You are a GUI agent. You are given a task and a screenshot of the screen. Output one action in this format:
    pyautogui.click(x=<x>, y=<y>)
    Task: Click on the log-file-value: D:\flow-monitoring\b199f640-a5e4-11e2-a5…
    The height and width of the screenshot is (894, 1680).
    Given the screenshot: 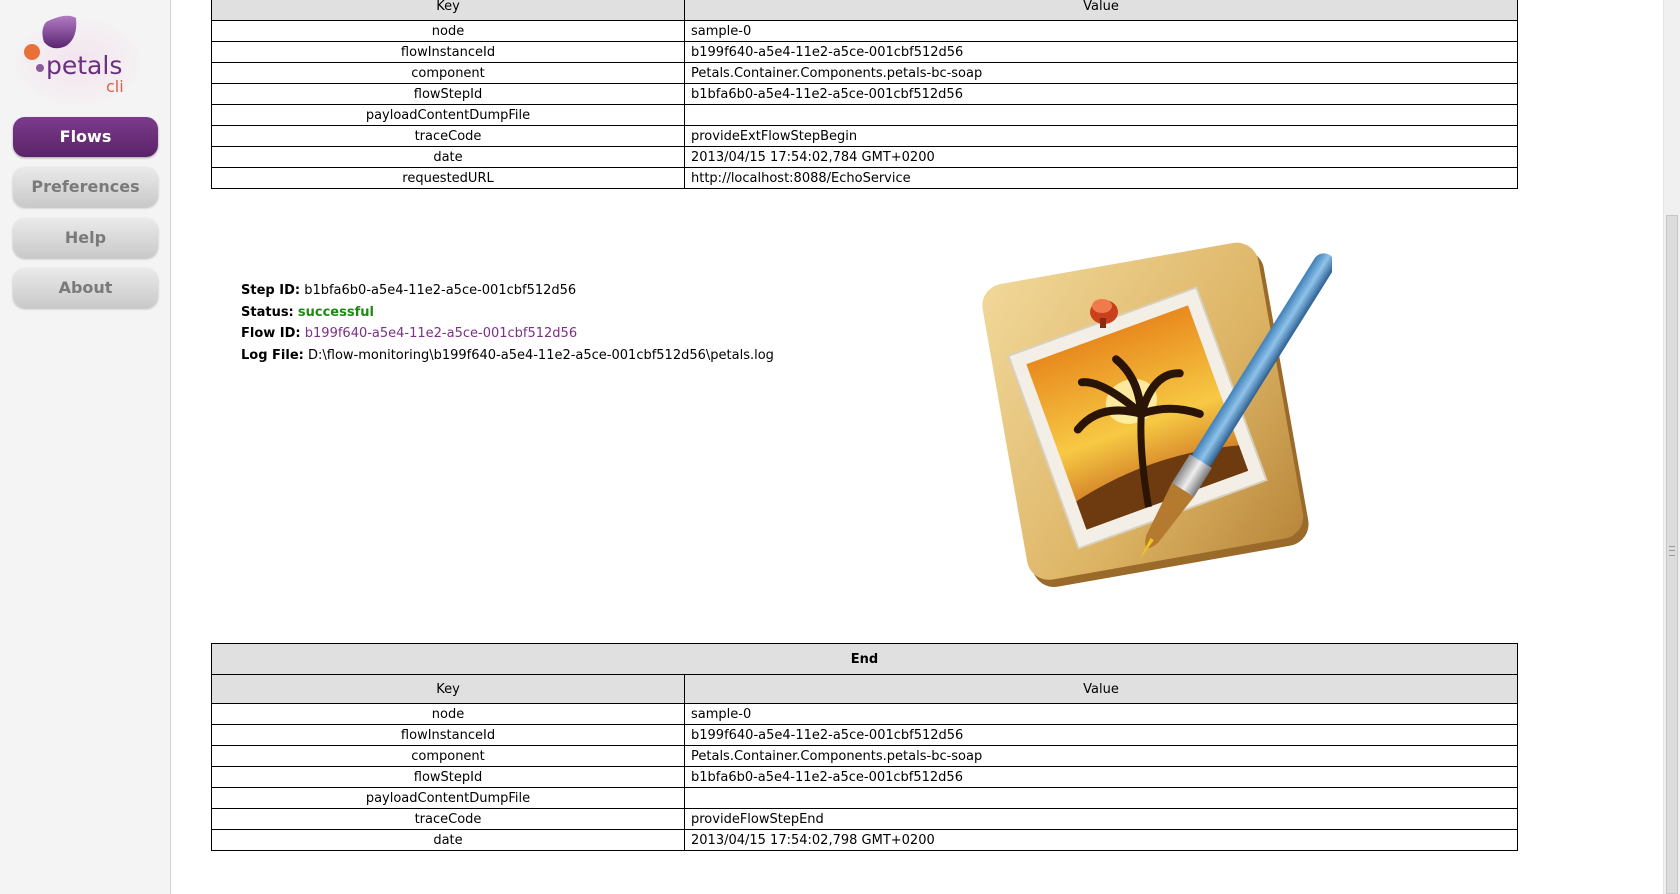 What is the action you would take?
    pyautogui.click(x=541, y=355)
    